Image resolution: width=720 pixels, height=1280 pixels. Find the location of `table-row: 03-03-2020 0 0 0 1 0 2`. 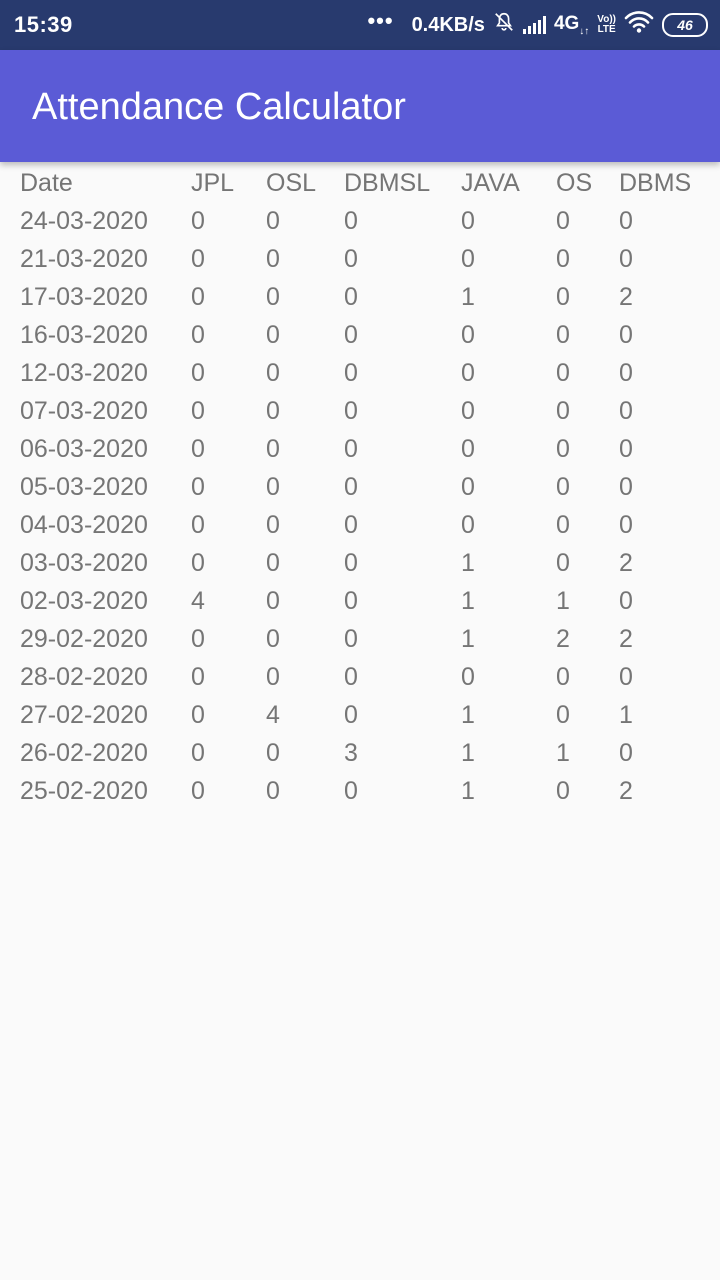

table-row: 03-03-2020 0 0 0 1 0 2 is located at coordinates (365, 563).